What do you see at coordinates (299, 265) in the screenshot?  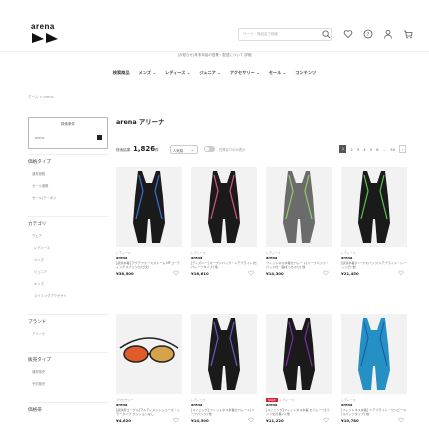 I see `product-name: フィットネス水着セパレート(ハーフパンツ・パッド付・脇ぽっちゃり) 他` at bounding box center [299, 265].